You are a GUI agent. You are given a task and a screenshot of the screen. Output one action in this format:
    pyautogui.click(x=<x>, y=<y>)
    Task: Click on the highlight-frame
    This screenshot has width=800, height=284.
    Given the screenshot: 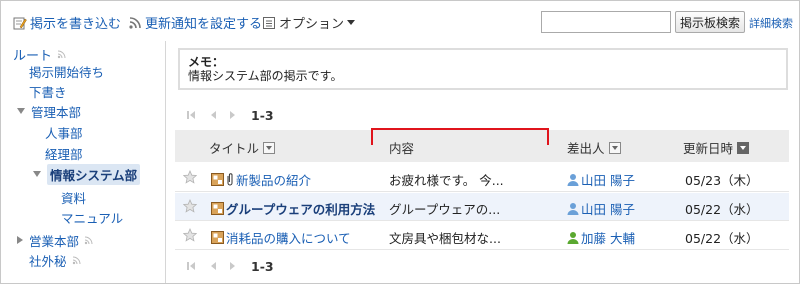 What is the action you would take?
    pyautogui.click(x=460, y=136)
    